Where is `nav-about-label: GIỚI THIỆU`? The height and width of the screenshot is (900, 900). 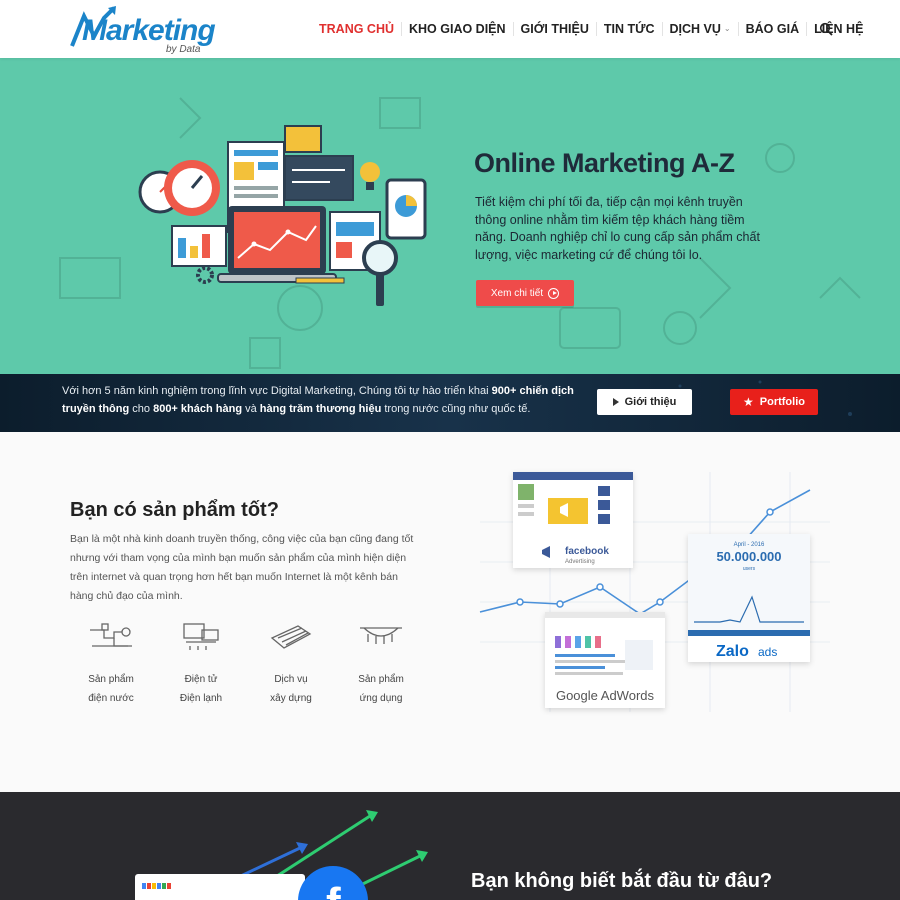 nav-about-label: GIỚI THIỆU is located at coordinates (554, 29).